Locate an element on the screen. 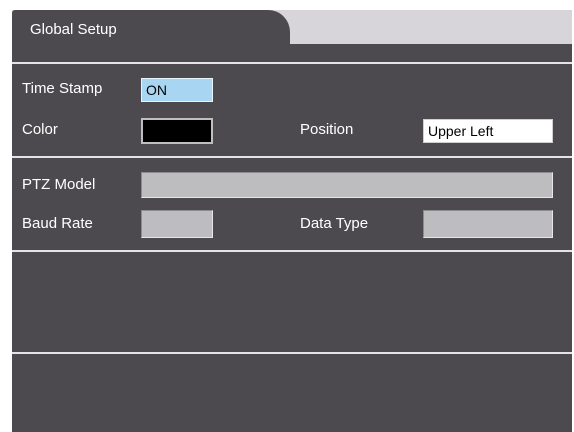  time-stamp-label: Time Stamp is located at coordinates (62, 88).